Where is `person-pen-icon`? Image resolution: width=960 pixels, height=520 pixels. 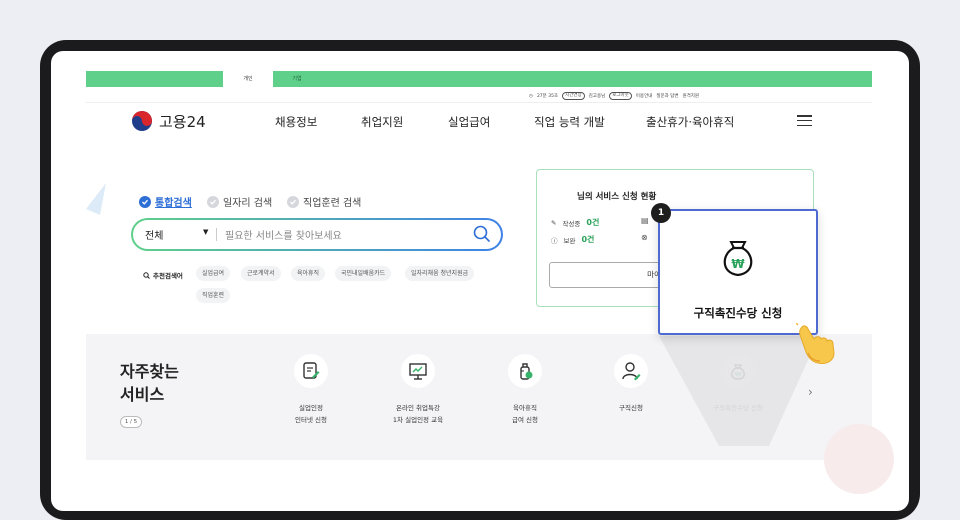
person-pen-icon is located at coordinates (631, 371).